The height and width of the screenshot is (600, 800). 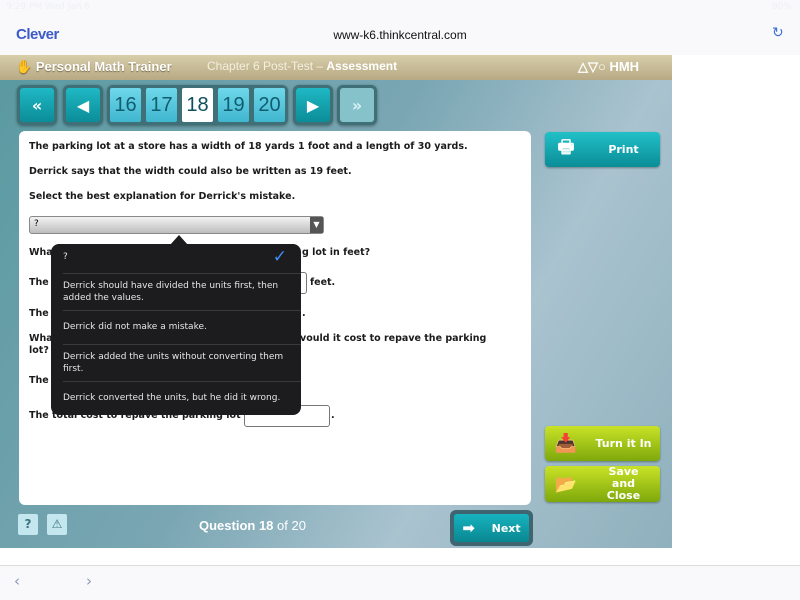 What do you see at coordinates (602, 484) in the screenshot?
I see `save-close-button: 📂 Save and Close` at bounding box center [602, 484].